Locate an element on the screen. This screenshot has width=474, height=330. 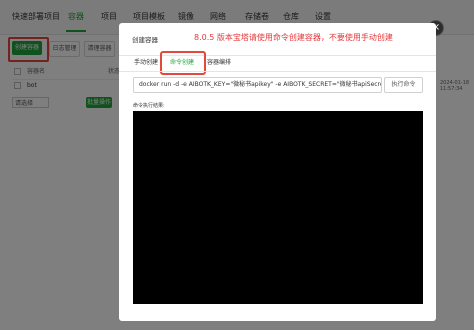
tab-compose: 容器编排 is located at coordinates (219, 61).